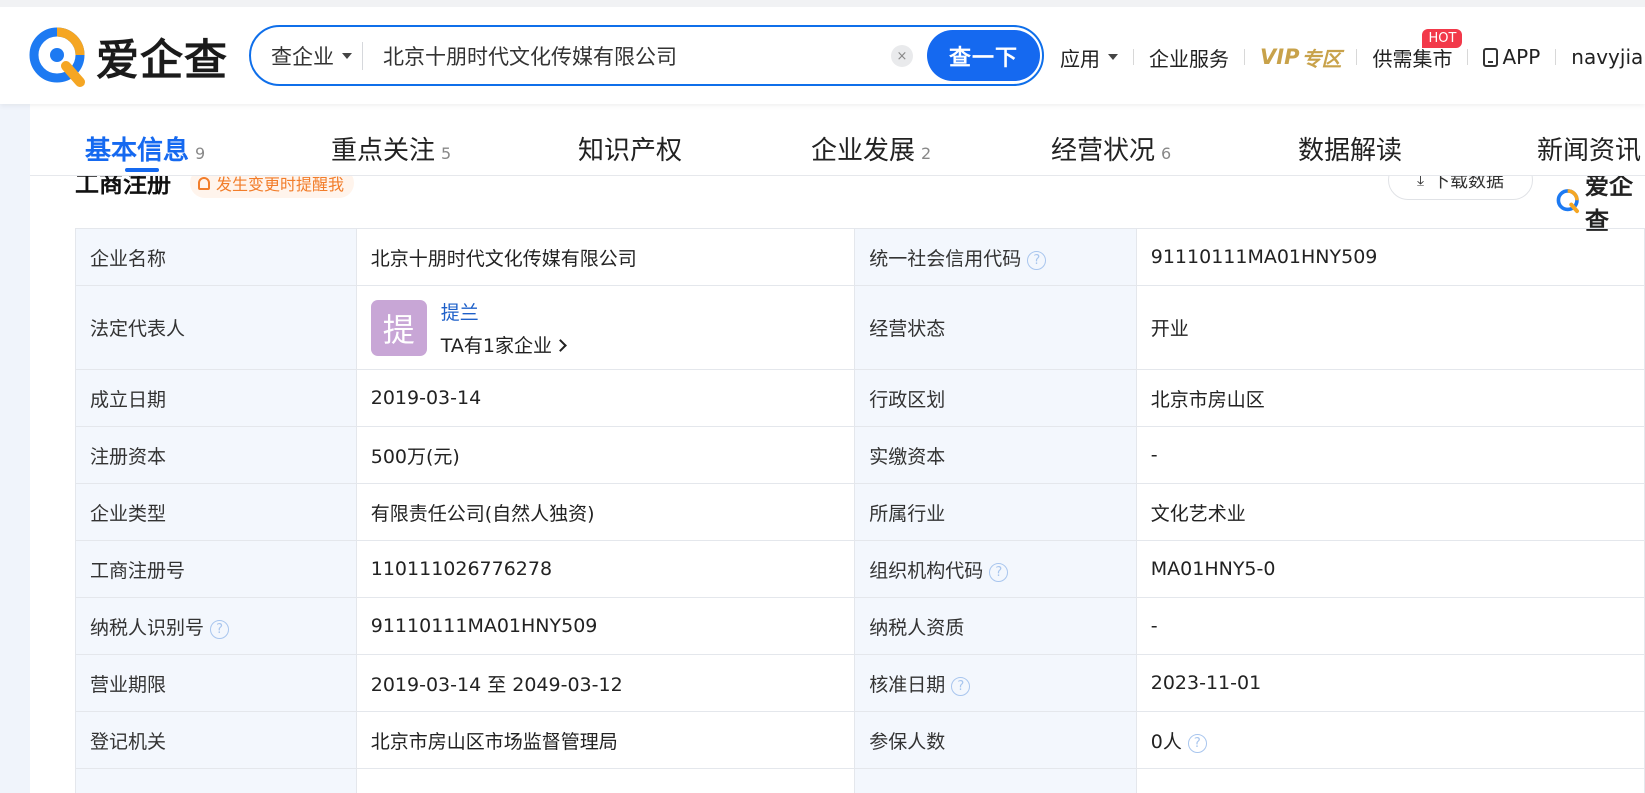  What do you see at coordinates (863, 151) in the screenshot?
I see `tab-label: 企业发展` at bounding box center [863, 151].